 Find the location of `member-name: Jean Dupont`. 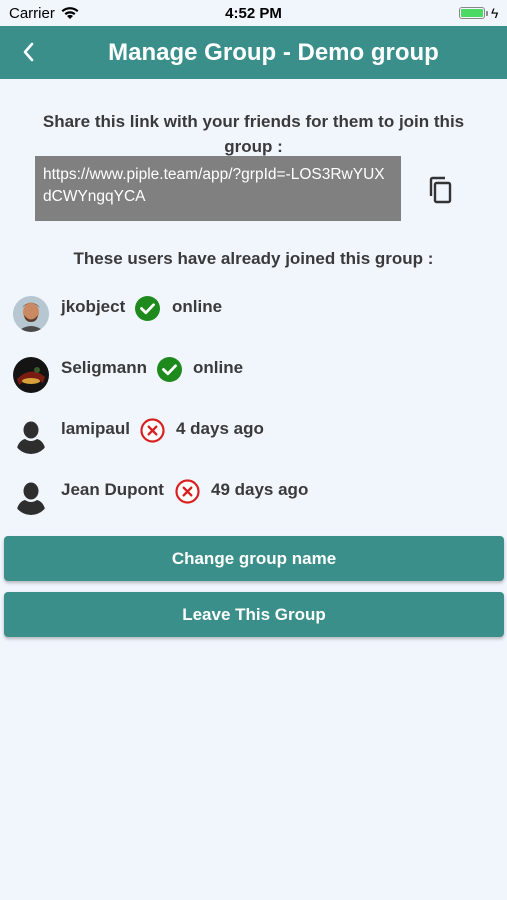

member-name: Jean Dupont is located at coordinates (112, 489).